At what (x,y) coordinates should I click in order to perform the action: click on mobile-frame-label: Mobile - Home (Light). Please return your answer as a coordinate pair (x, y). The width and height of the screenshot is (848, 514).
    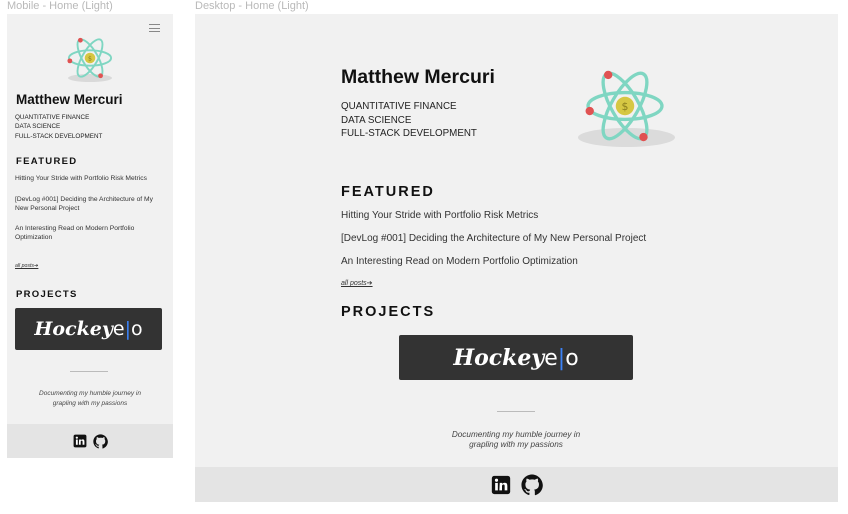
    Looking at the image, I should click on (60, 6).